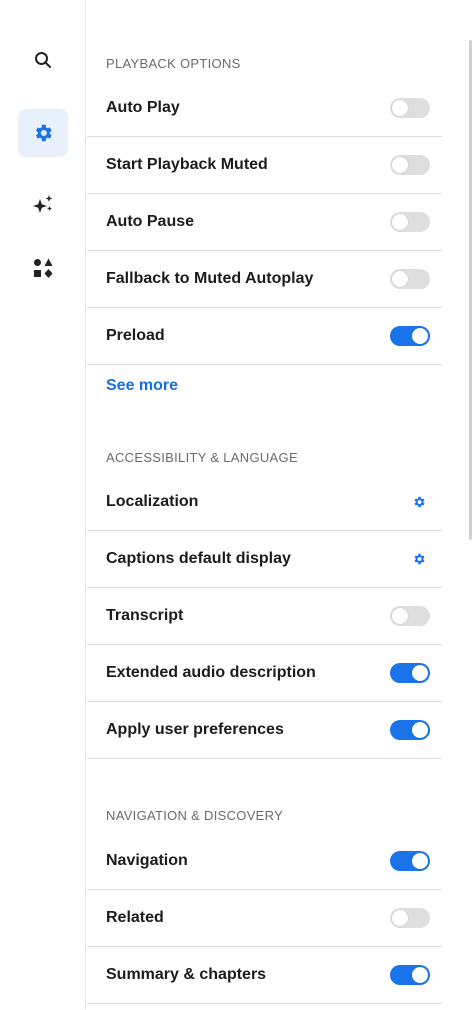 The width and height of the screenshot is (473, 1010). What do you see at coordinates (264, 108) in the screenshot?
I see `setting-row-auto-play: Auto Play` at bounding box center [264, 108].